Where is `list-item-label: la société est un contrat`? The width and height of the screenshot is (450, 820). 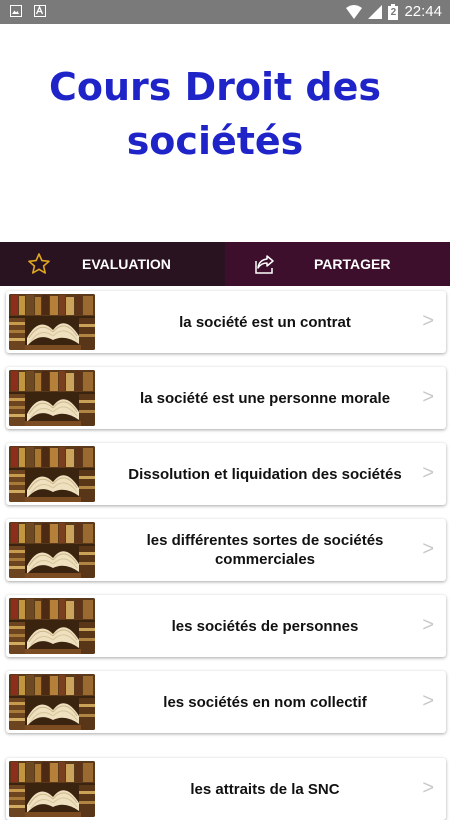
list-item-label: la société est un contrat is located at coordinates (265, 322).